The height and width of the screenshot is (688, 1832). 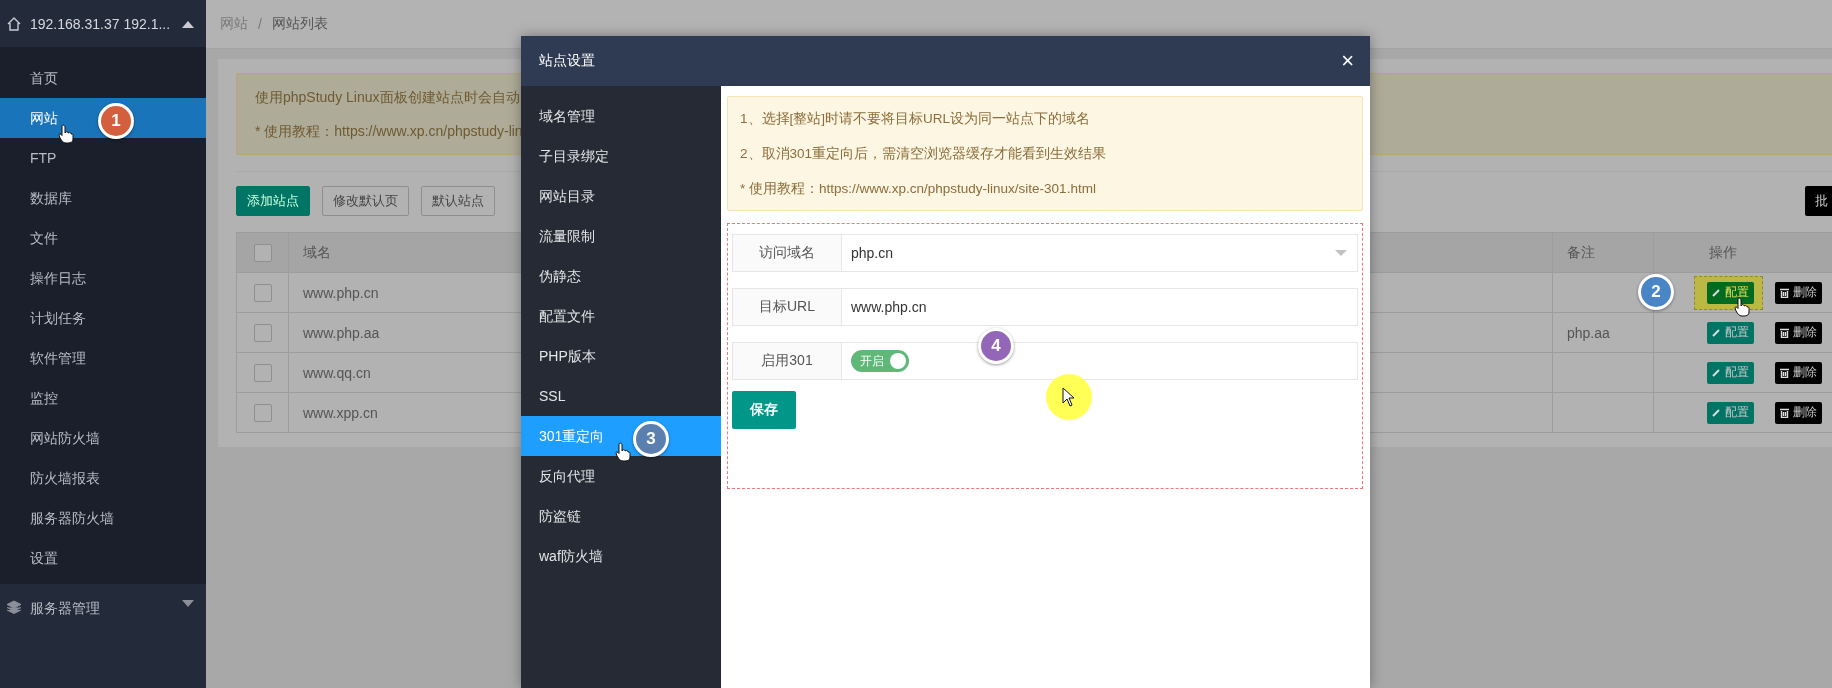 What do you see at coordinates (1347, 61) in the screenshot?
I see `close-button: ×` at bounding box center [1347, 61].